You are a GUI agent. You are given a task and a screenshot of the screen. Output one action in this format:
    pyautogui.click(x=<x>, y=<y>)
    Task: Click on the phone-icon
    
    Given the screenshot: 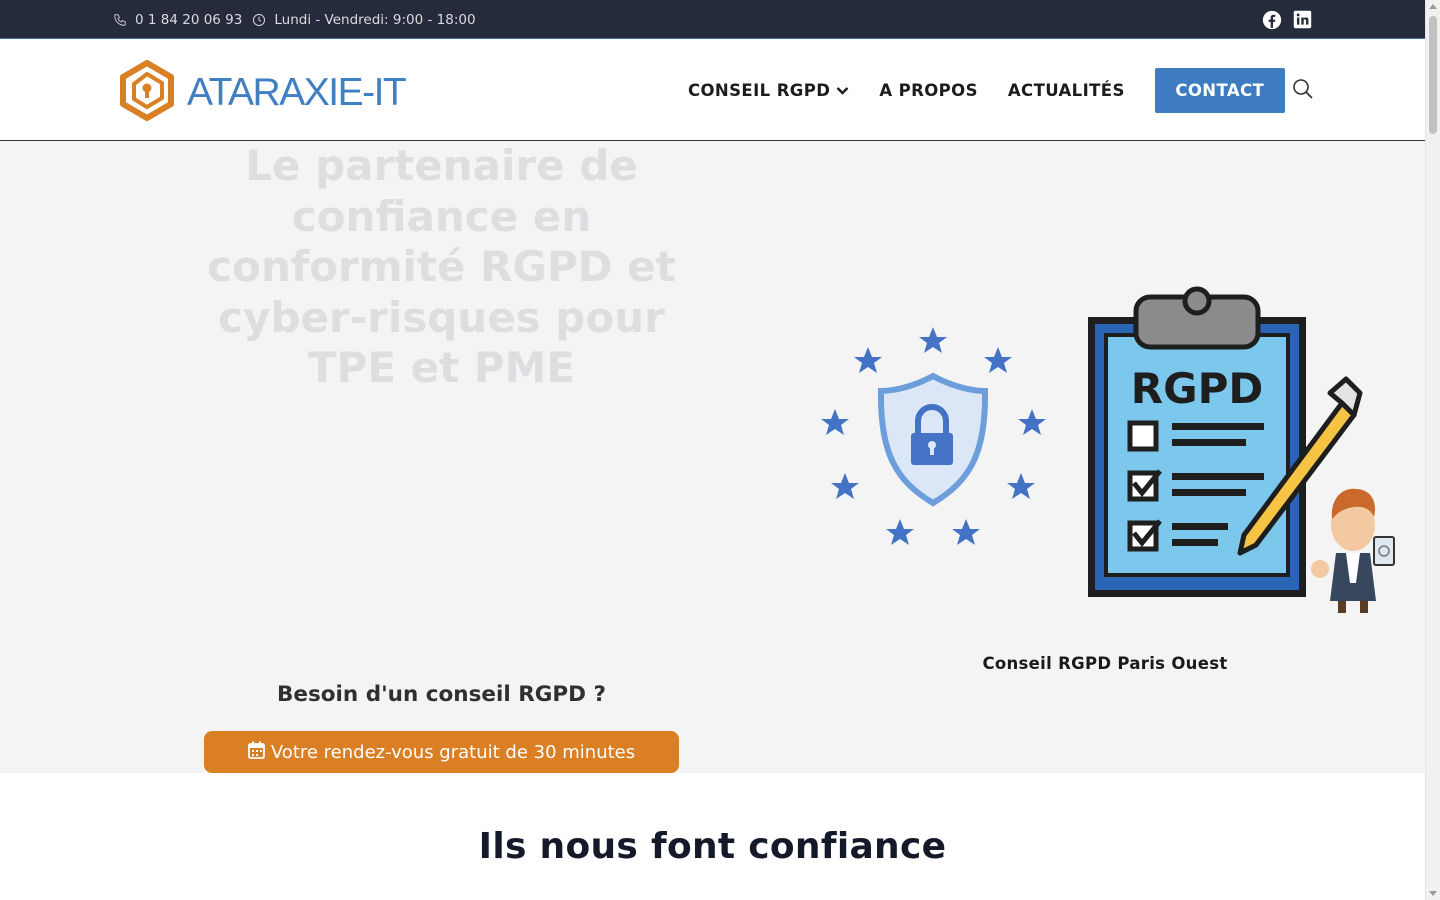 What is the action you would take?
    pyautogui.click(x=120, y=20)
    